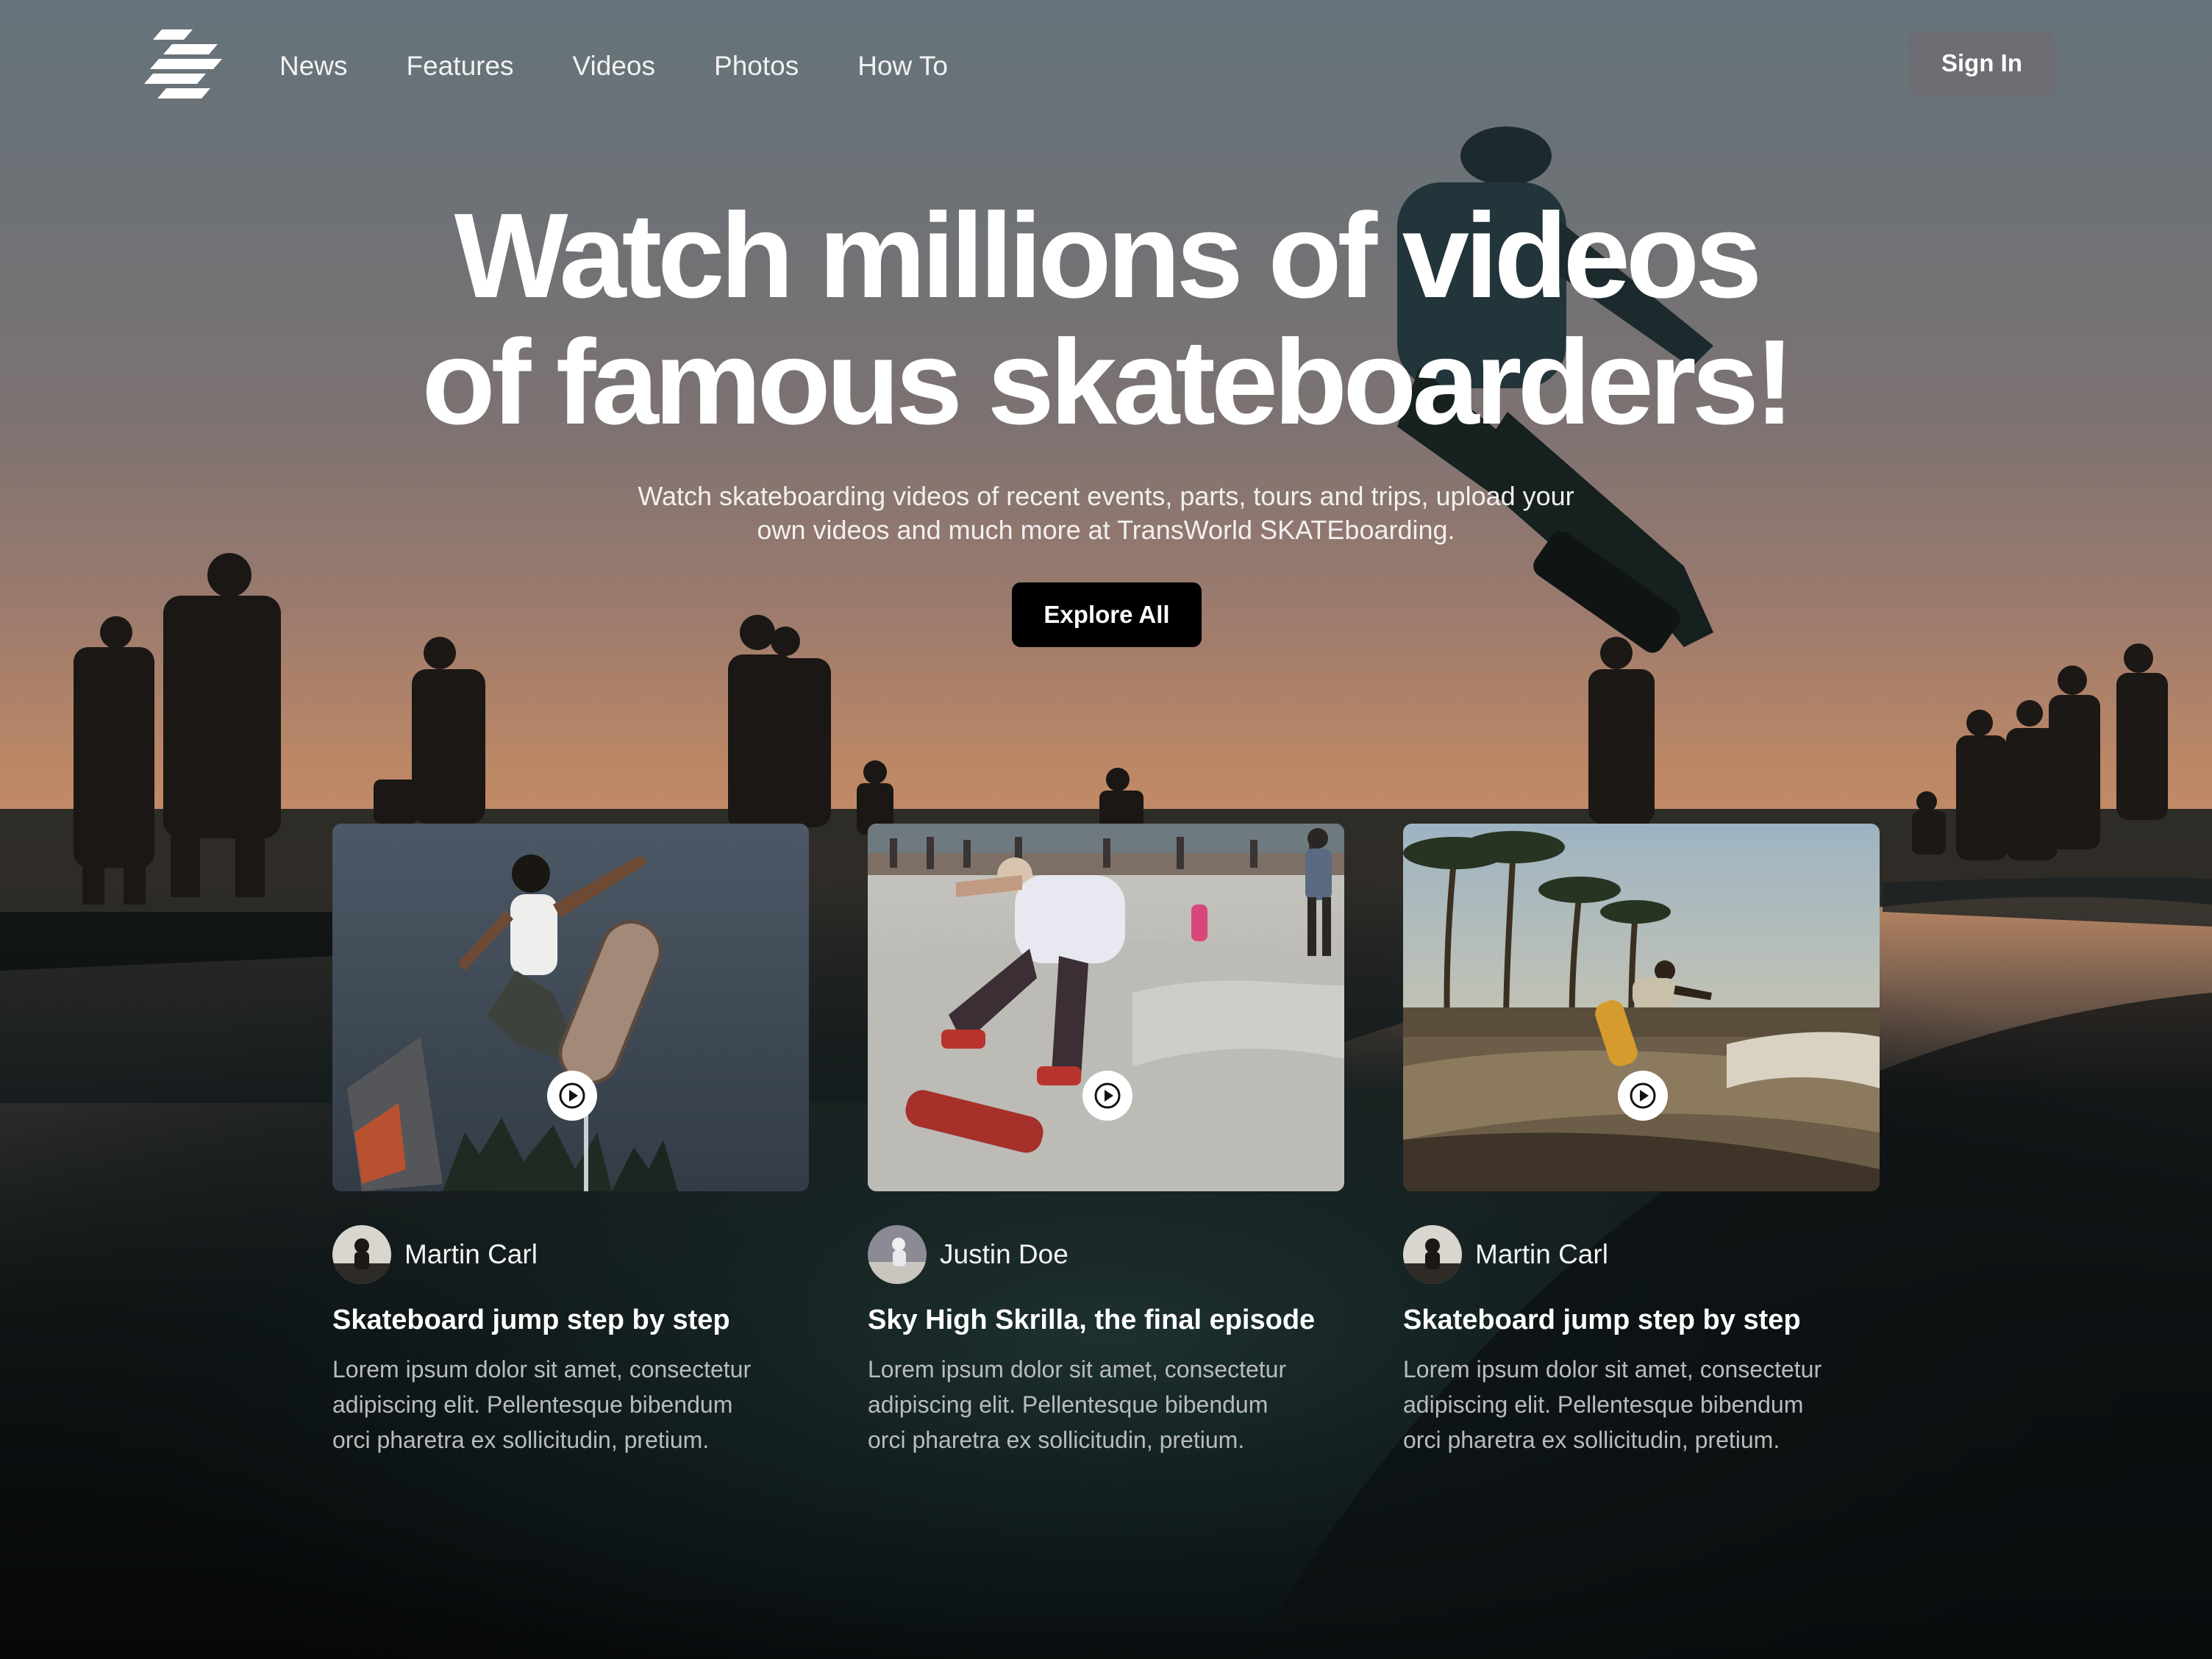  Describe the element at coordinates (614, 66) in the screenshot. I see `nav-item-videos: Videos` at that location.